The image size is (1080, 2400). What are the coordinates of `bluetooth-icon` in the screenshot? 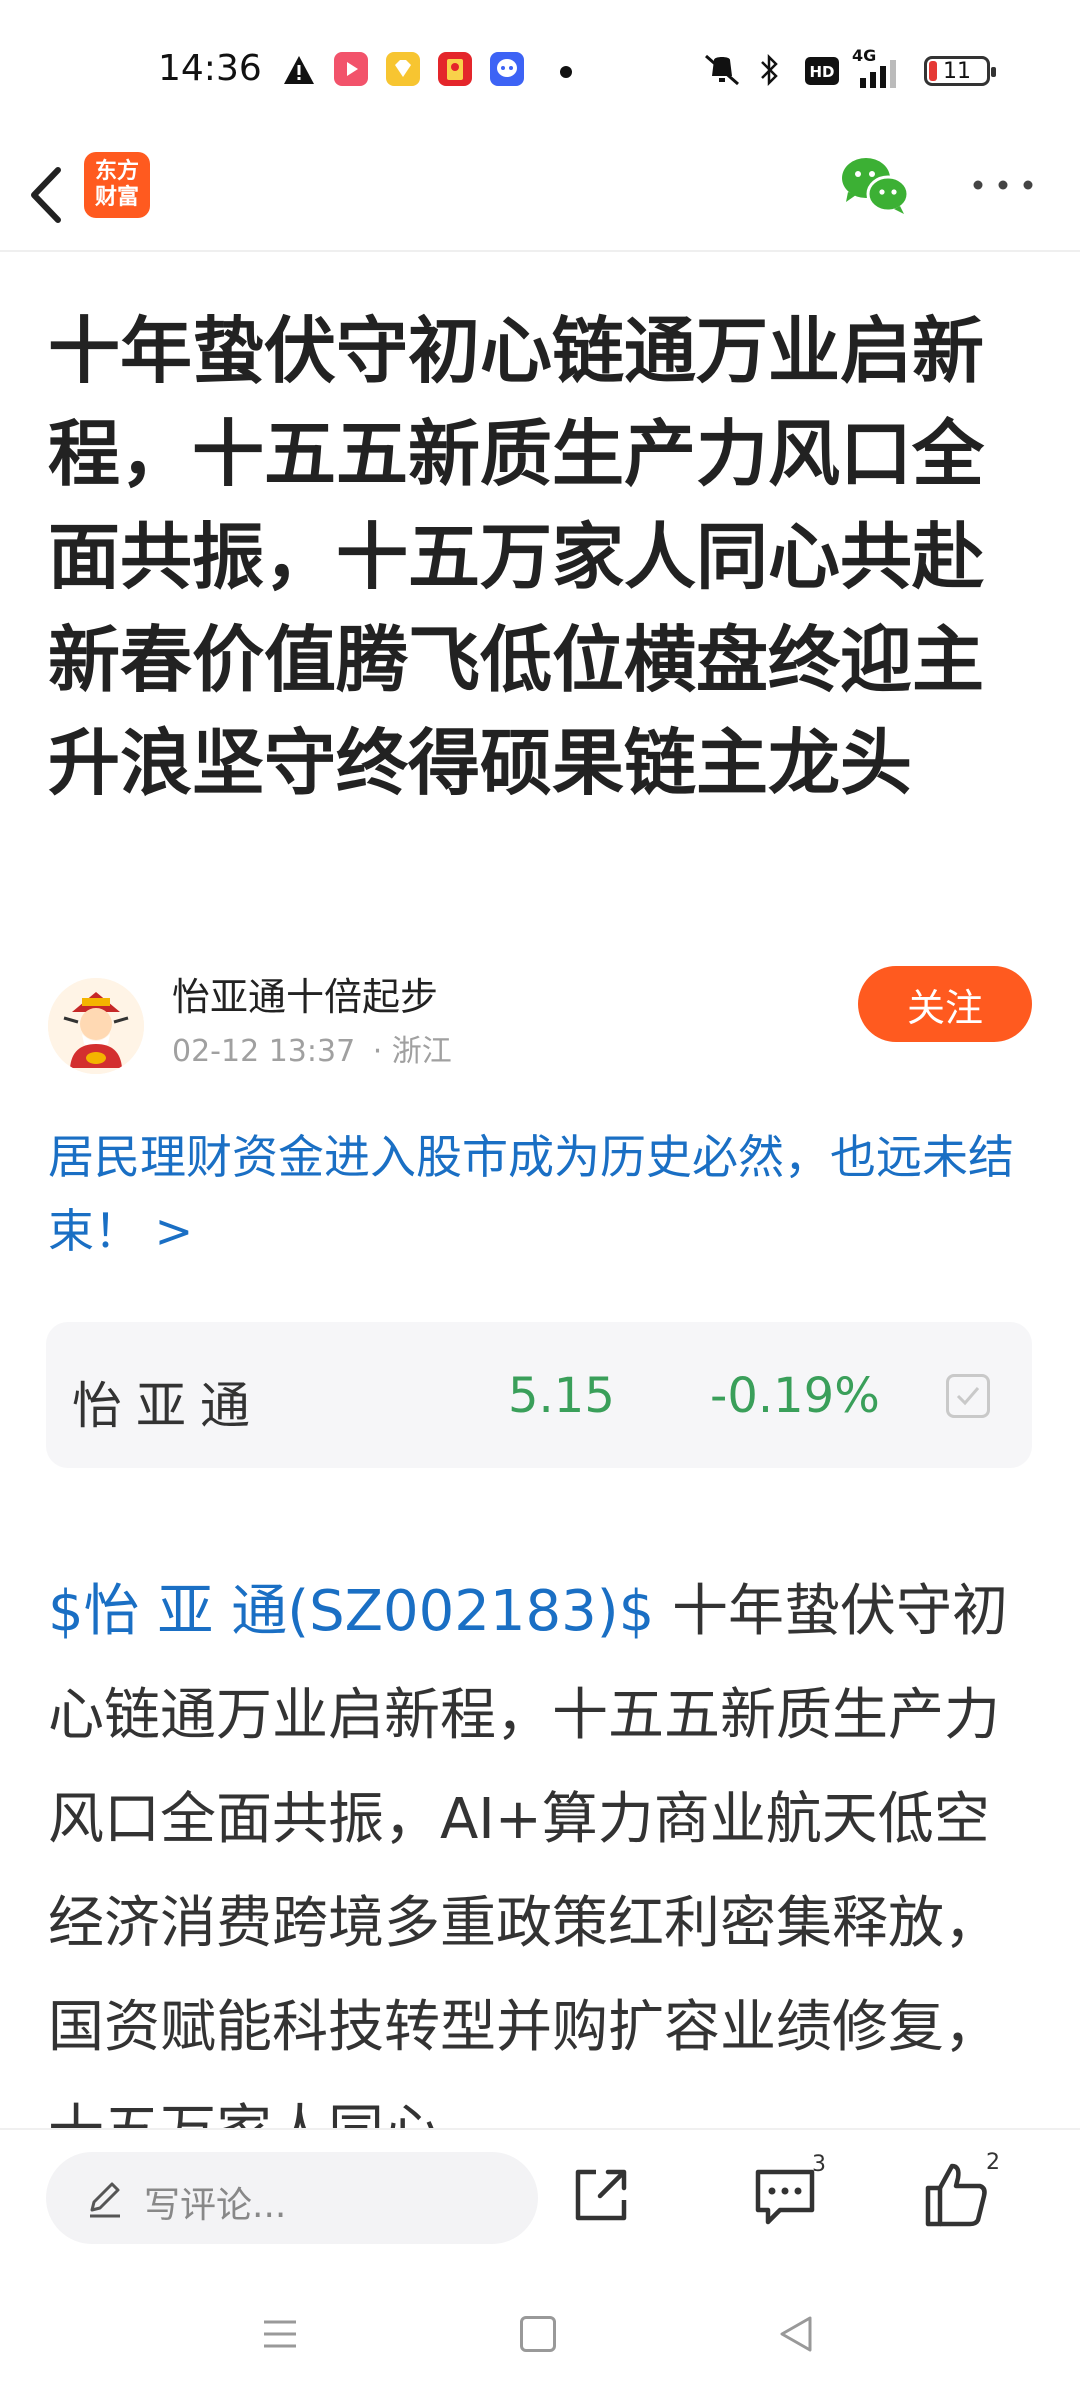 It's located at (769, 70).